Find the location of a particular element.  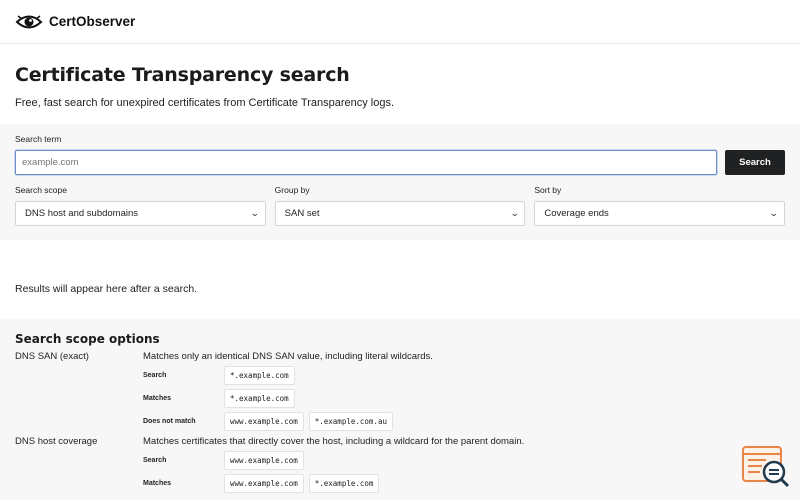

search-button: Search is located at coordinates (755, 162).